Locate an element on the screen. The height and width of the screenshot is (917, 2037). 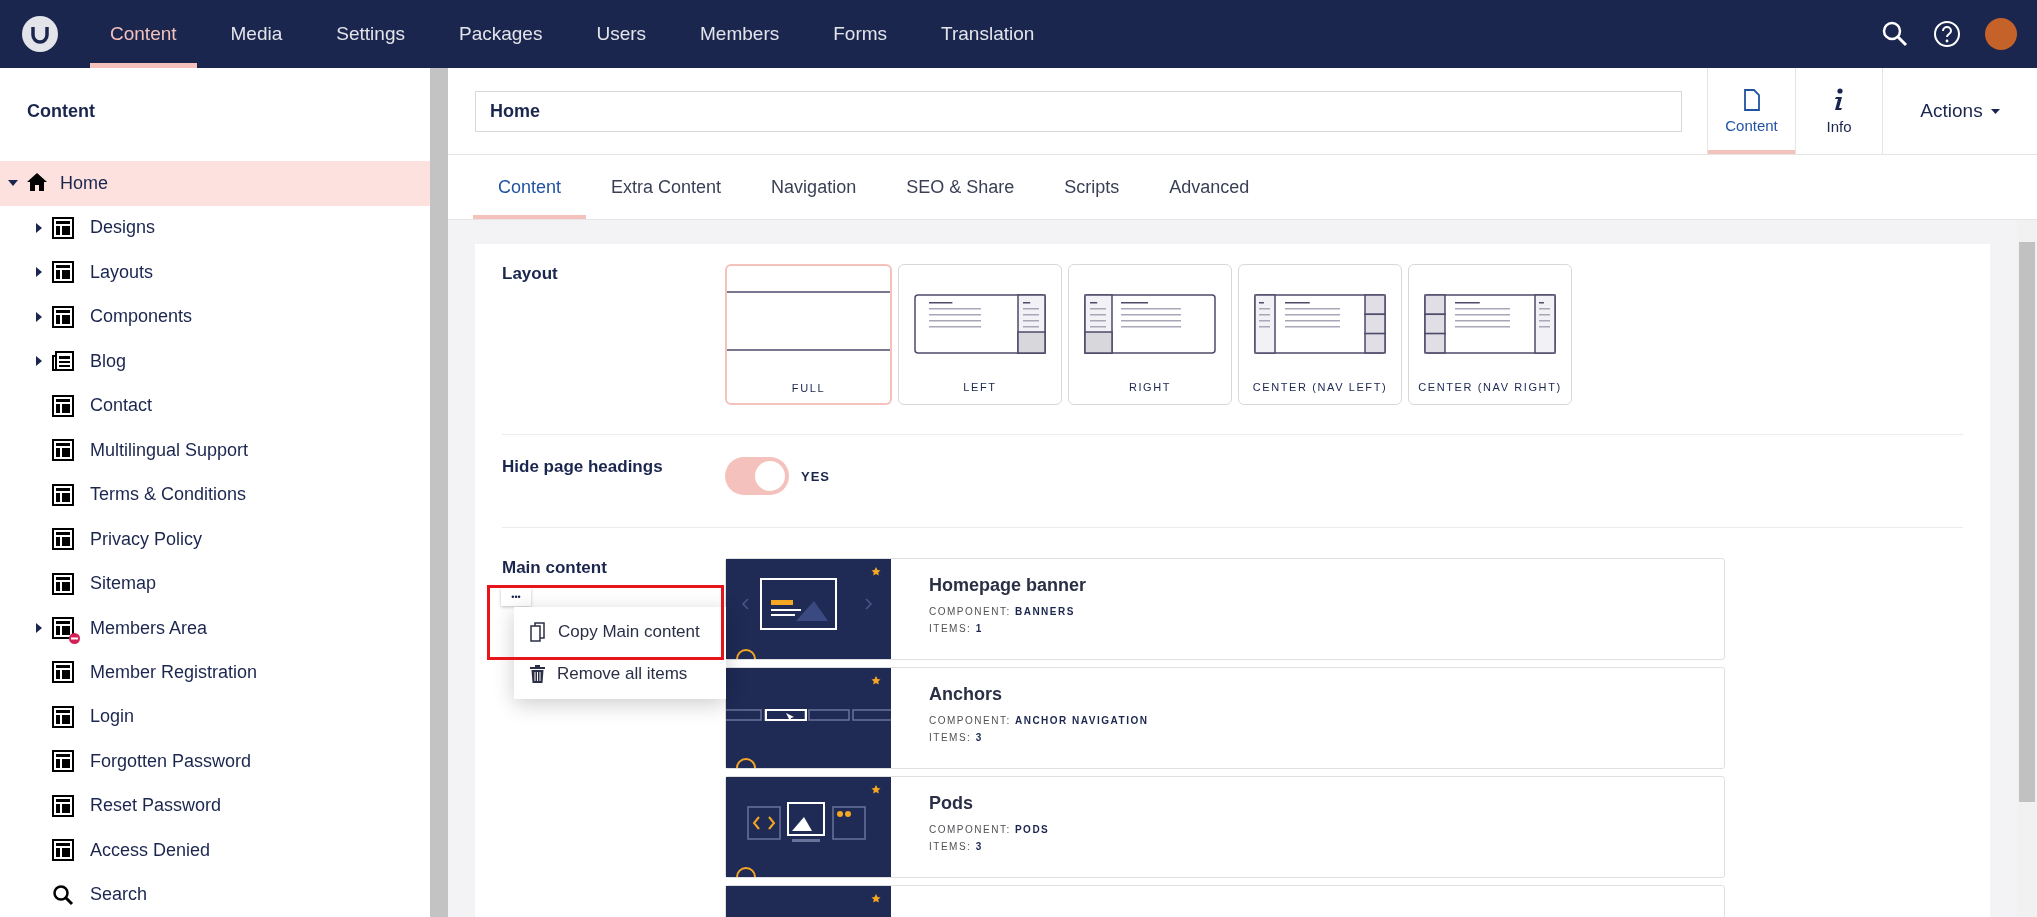
toggle-label: YES is located at coordinates (815, 476).